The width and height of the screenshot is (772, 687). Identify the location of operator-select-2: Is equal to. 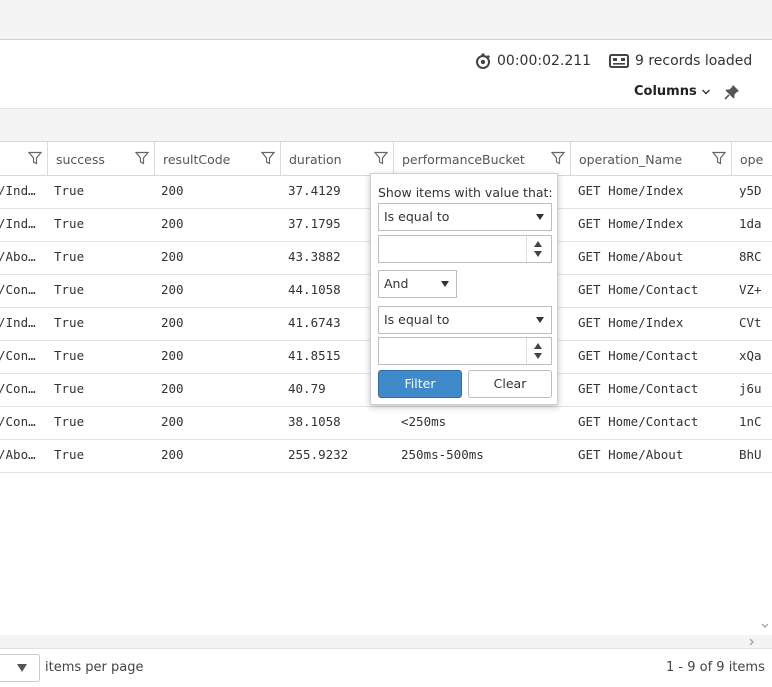
(465, 320).